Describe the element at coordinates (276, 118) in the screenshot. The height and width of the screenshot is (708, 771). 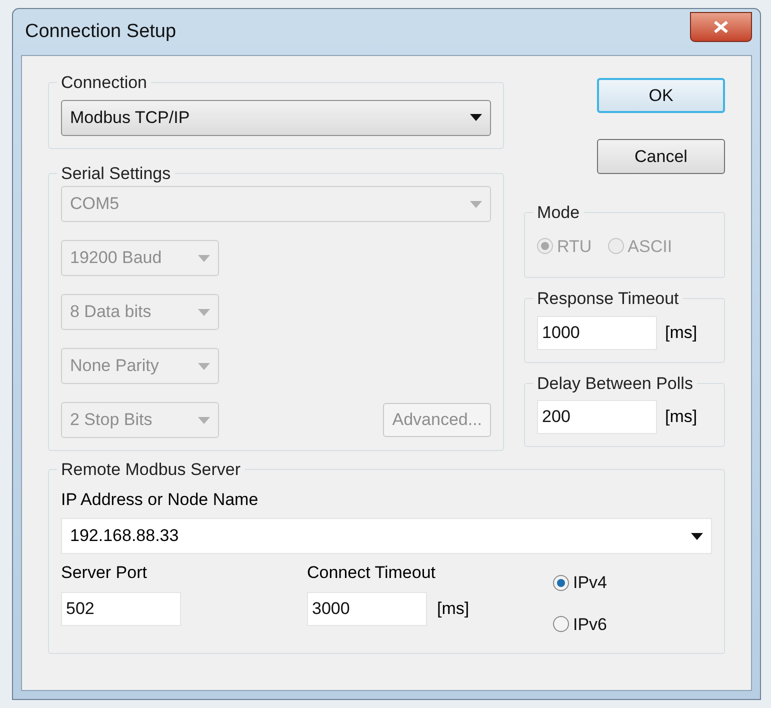
I see `dropdown: Modbus TCP/IP` at that location.